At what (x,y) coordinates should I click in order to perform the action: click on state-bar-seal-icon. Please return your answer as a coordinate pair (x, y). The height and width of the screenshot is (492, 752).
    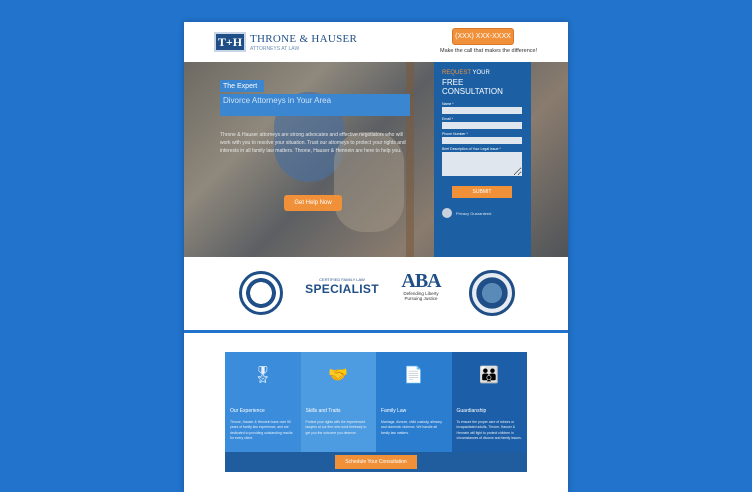
    Looking at the image, I should click on (261, 293).